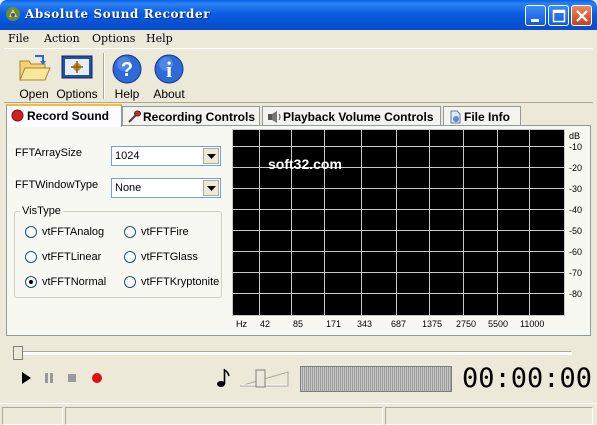  I want to click on radio-vtfftnormal: vtFFTNormal, so click(65, 282).